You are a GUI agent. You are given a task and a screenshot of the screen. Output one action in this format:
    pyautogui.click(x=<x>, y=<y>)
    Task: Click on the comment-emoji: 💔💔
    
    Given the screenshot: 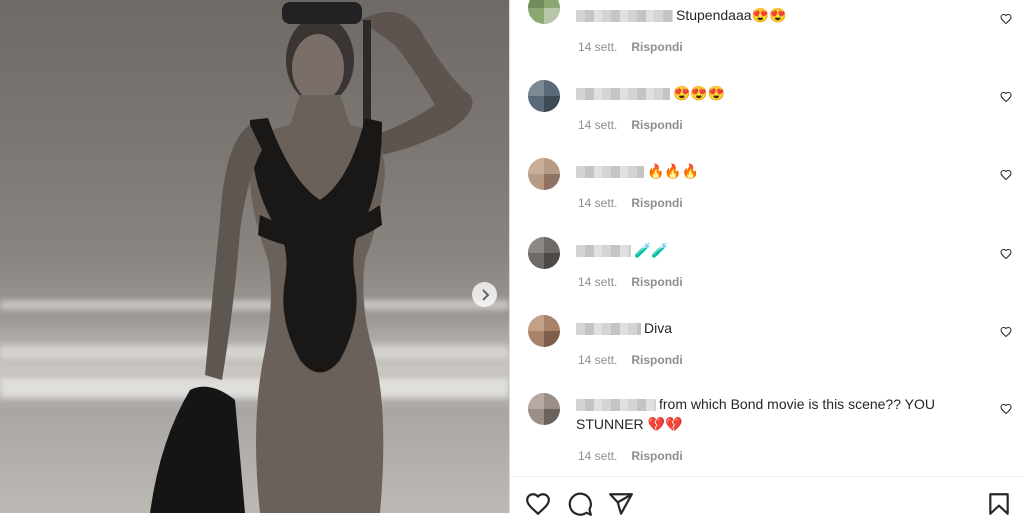 What is the action you would take?
    pyautogui.click(x=665, y=424)
    